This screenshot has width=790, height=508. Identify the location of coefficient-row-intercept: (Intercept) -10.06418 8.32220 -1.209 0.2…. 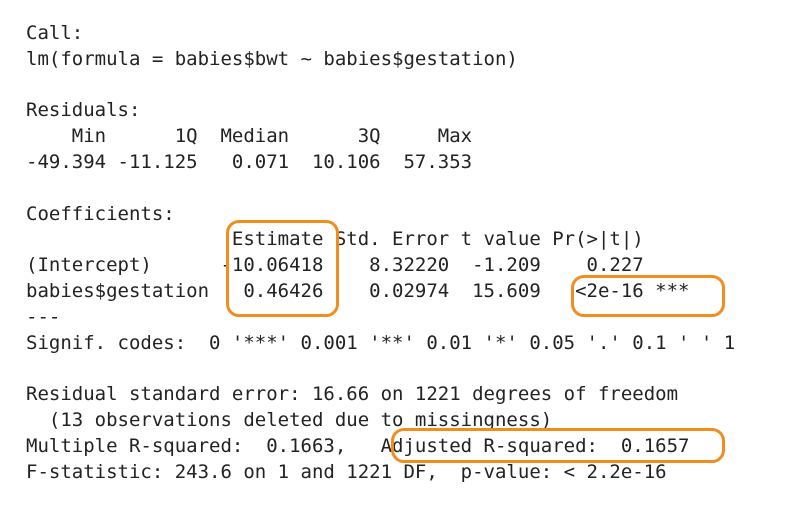
(358, 265).